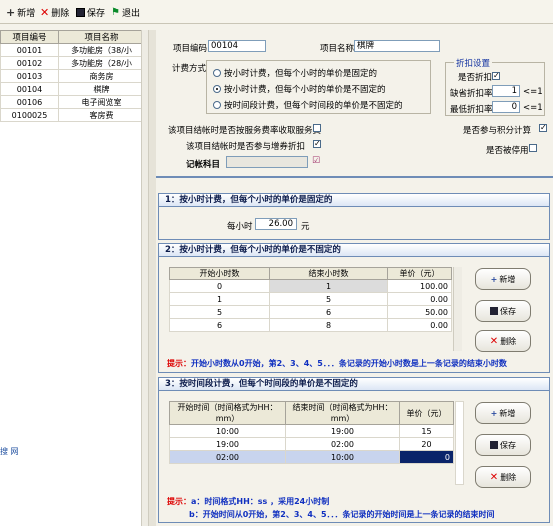 The height and width of the screenshot is (526, 553). Describe the element at coordinates (533, 148) in the screenshot. I see `disabled-checkbox` at that location.